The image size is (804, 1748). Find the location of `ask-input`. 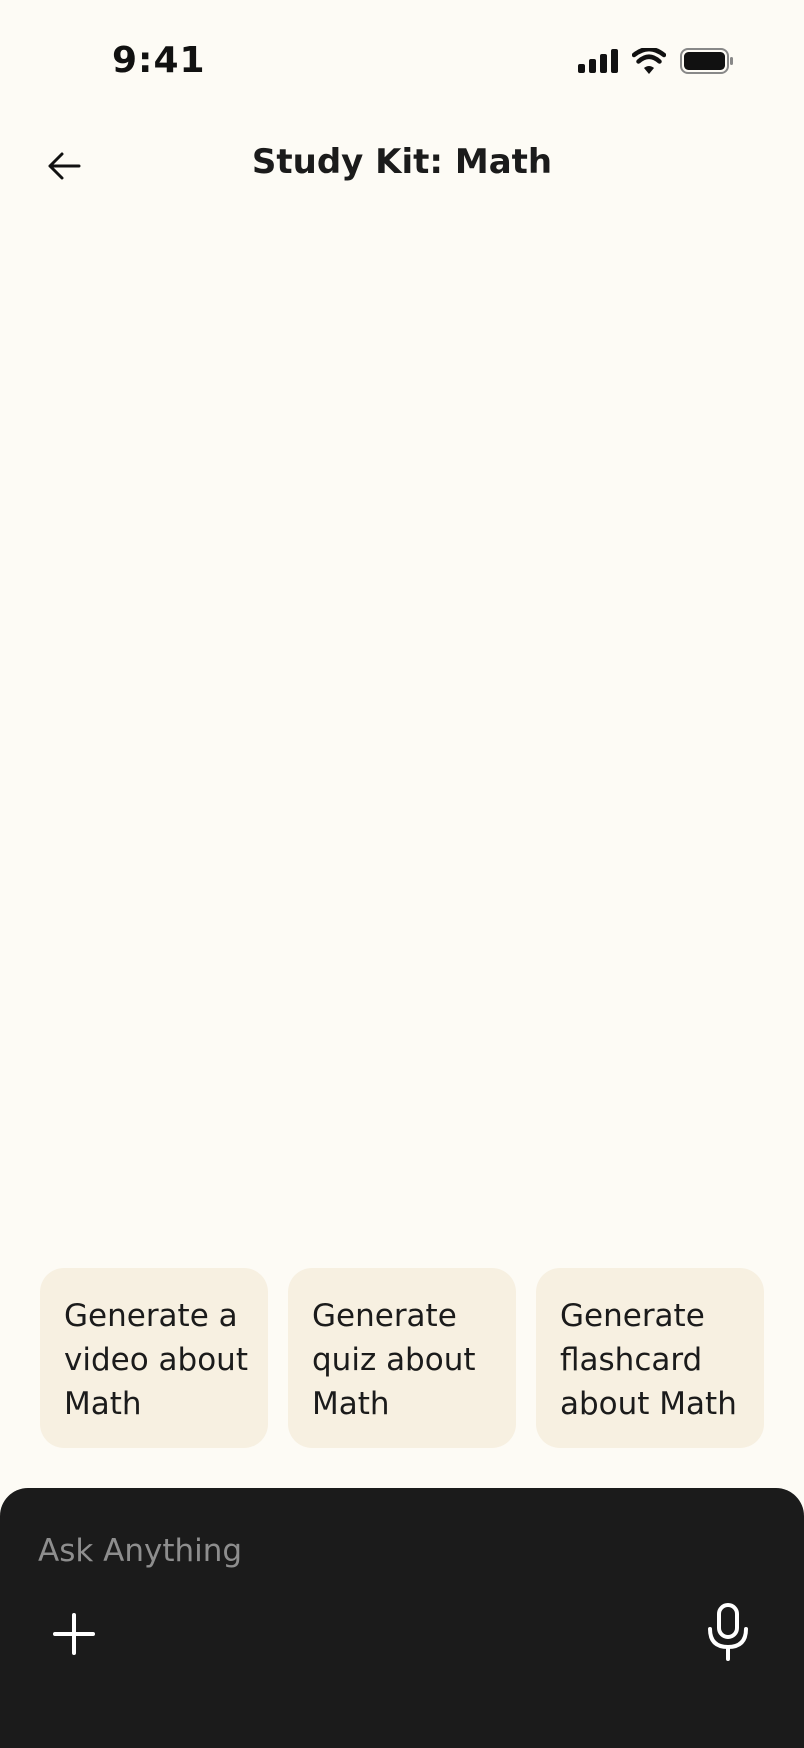

ask-input is located at coordinates (388, 1551).